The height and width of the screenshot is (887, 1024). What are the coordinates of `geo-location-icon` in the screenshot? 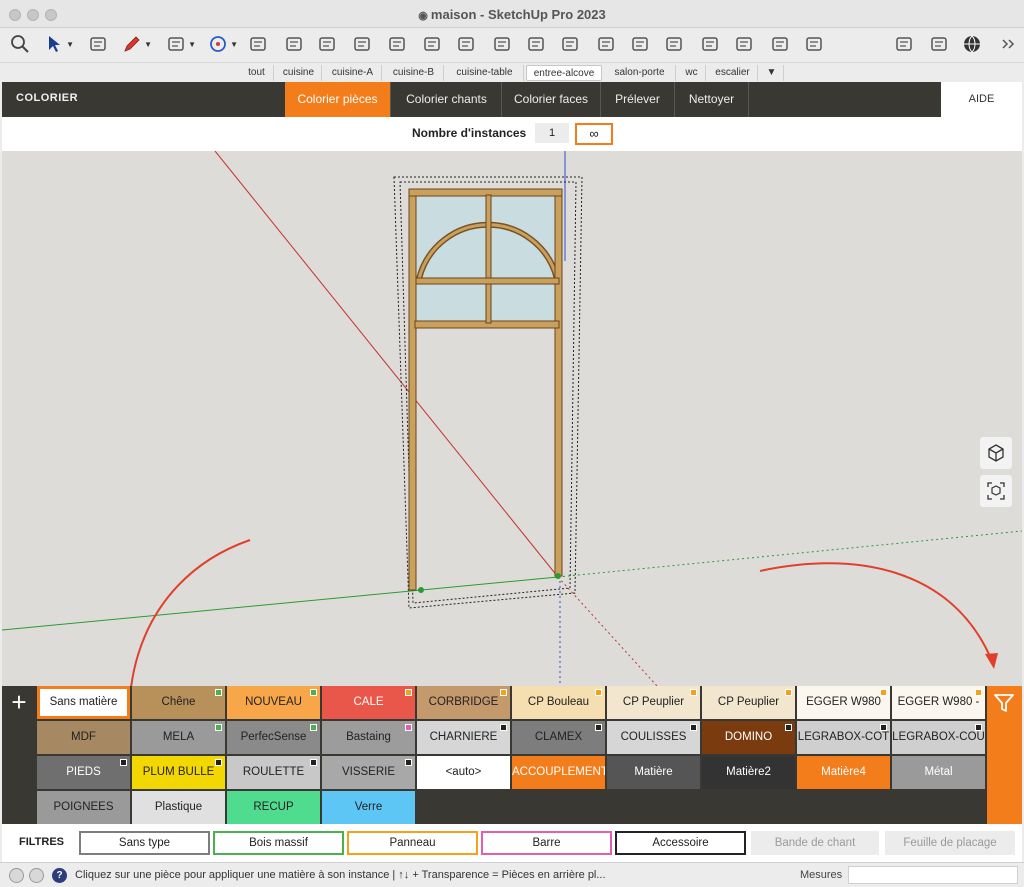 It's located at (16, 875).